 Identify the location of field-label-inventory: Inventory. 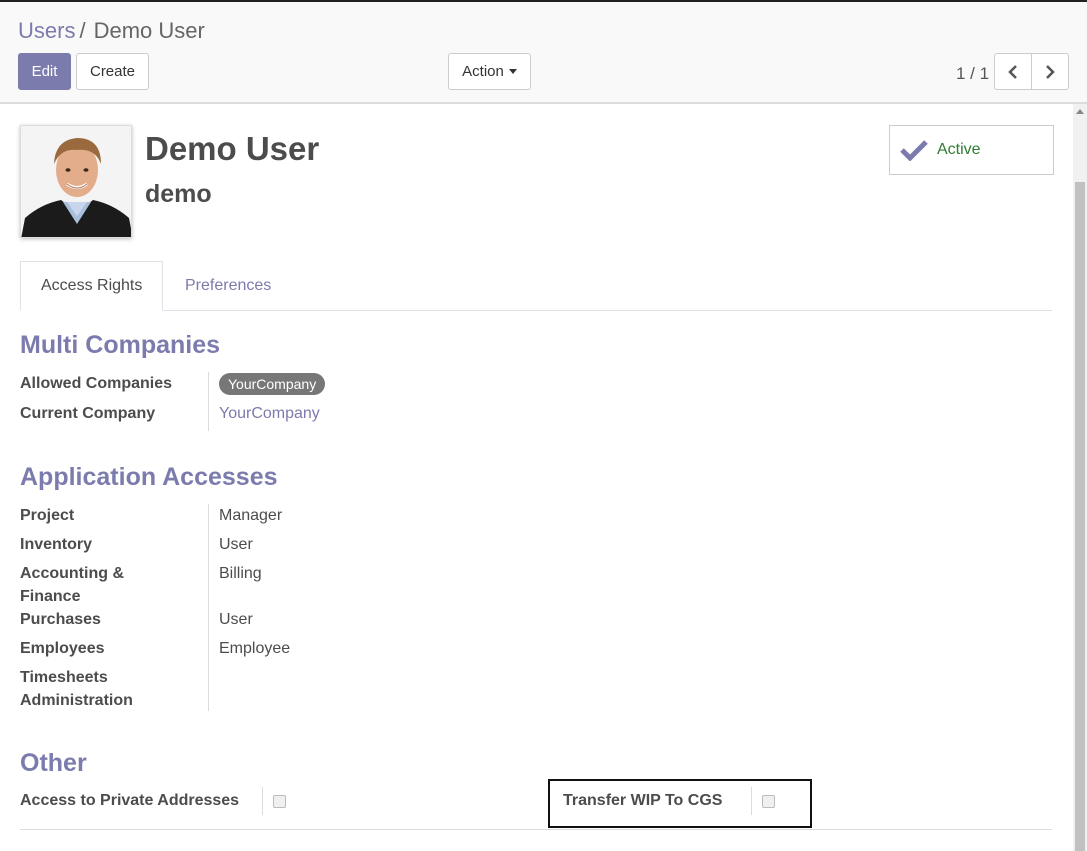
(56, 544).